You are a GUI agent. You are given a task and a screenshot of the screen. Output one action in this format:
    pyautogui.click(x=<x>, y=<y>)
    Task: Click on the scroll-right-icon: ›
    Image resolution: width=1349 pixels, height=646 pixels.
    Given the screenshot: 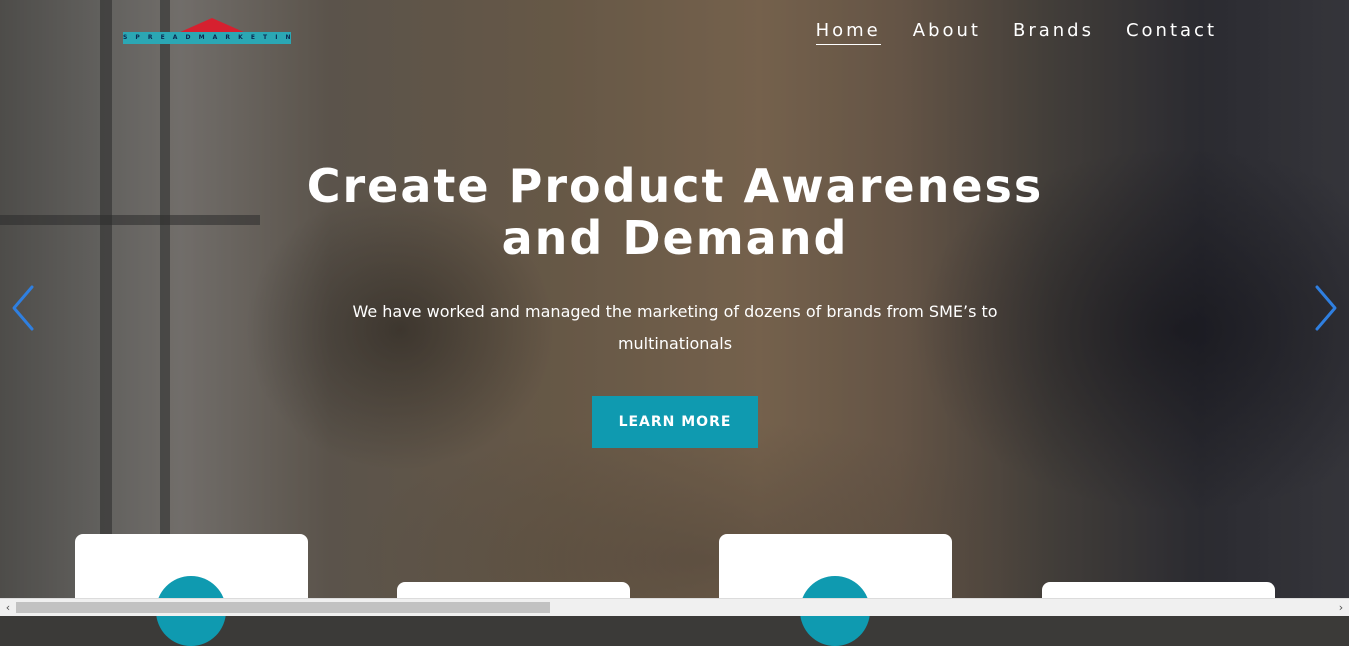 What is the action you would take?
    pyautogui.click(x=1341, y=607)
    